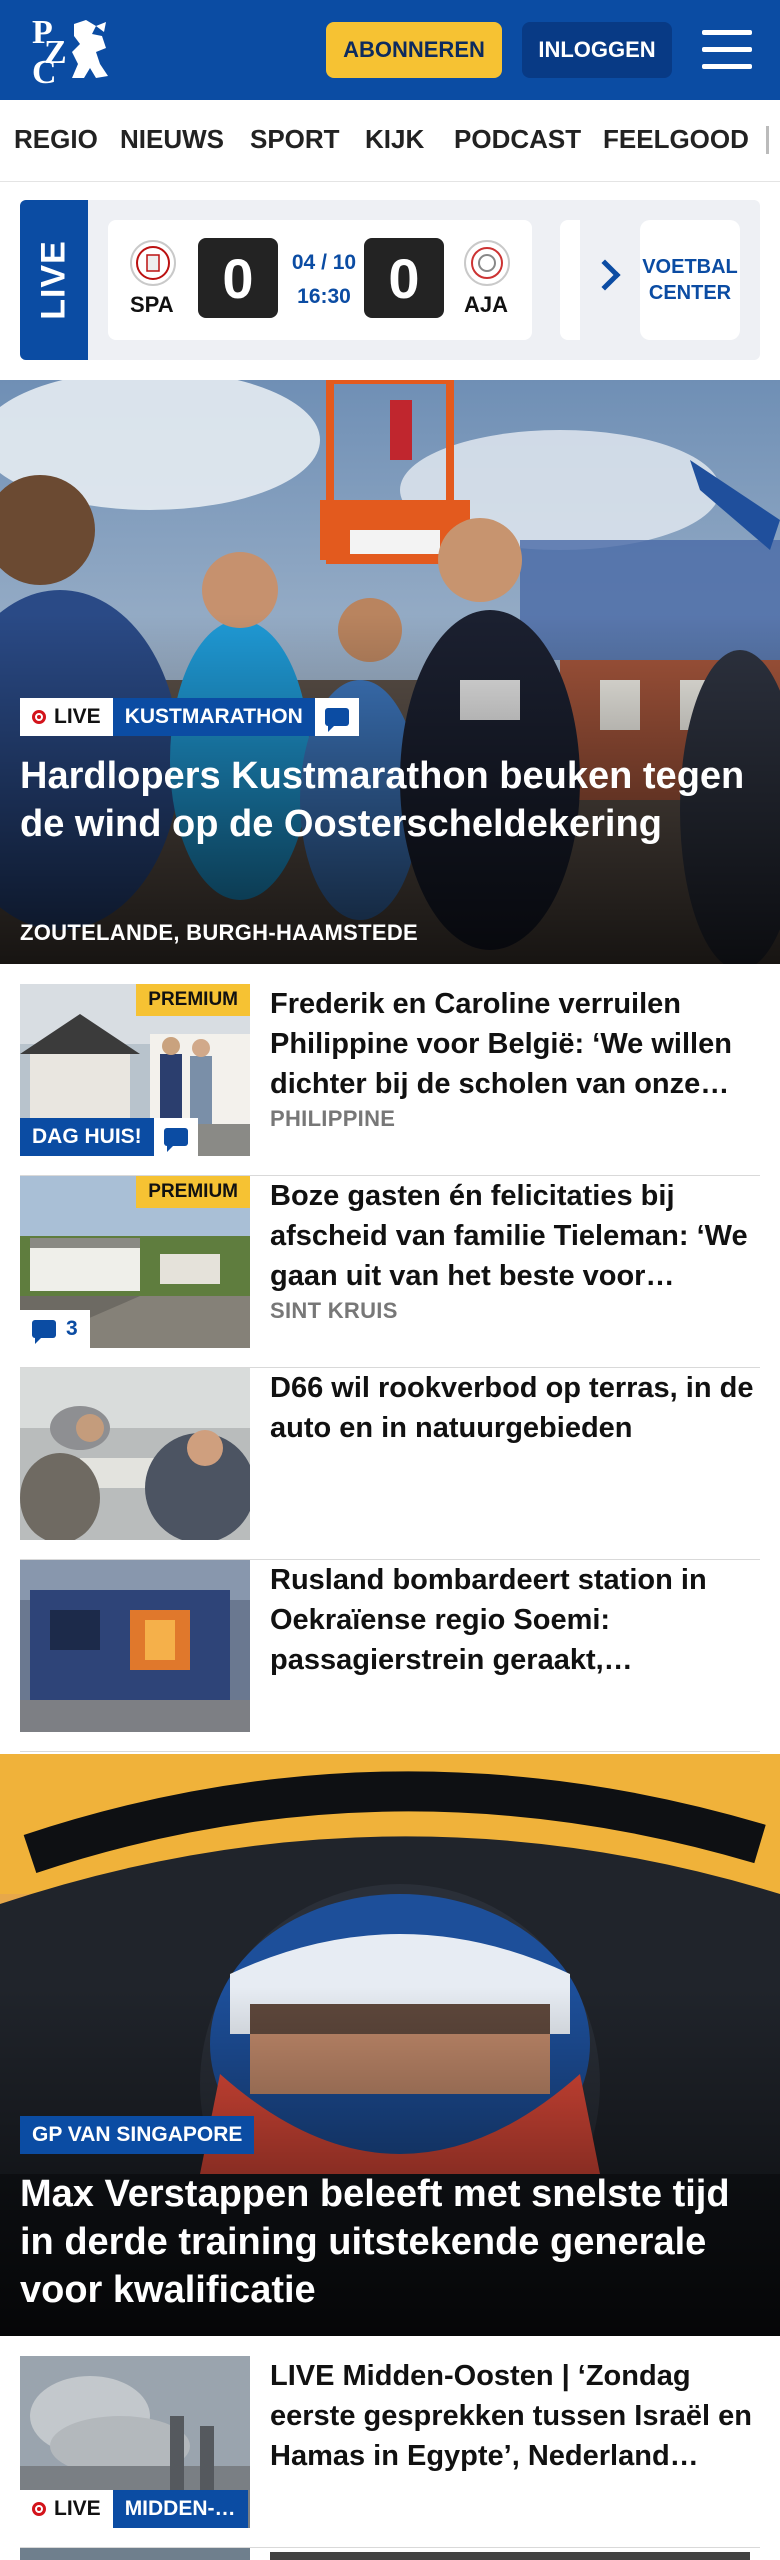 The image size is (780, 2560). I want to click on section-nav: REGIO NIEUWS SPORT KIJK PODCAST FEELGOOD, so click(390, 141).